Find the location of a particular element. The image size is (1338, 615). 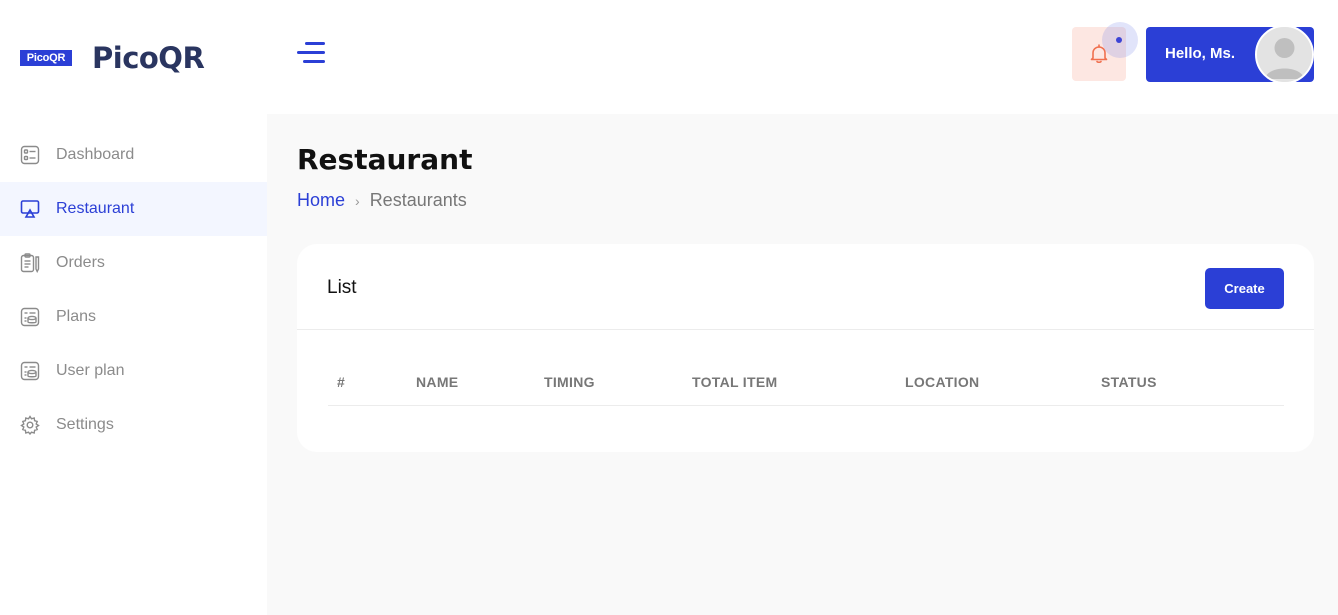

restaurant-table: # NAME TIMING TOTAL ITEM LOCATION STATUS is located at coordinates (806, 385).